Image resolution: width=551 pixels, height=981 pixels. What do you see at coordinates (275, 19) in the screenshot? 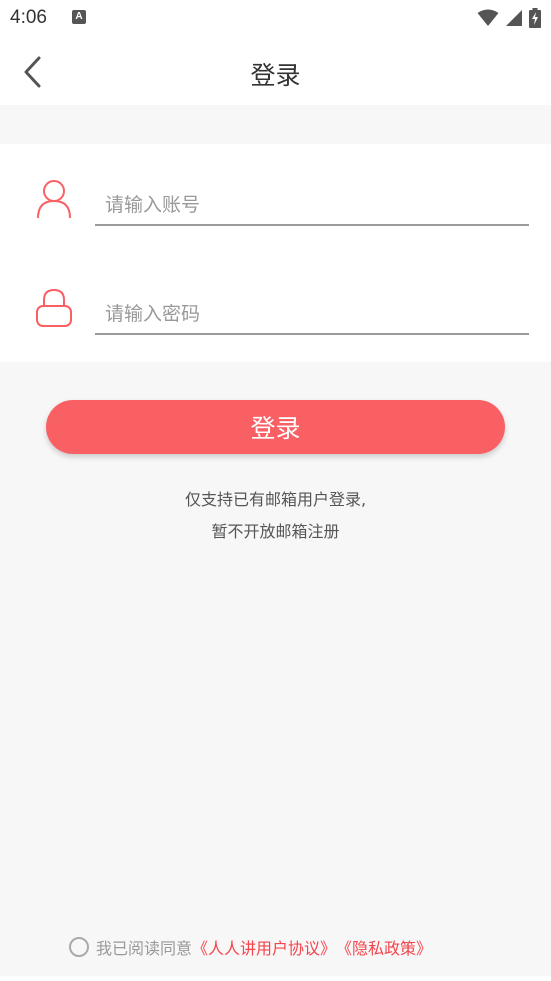
I see `status-bar: 4:06 A` at bounding box center [275, 19].